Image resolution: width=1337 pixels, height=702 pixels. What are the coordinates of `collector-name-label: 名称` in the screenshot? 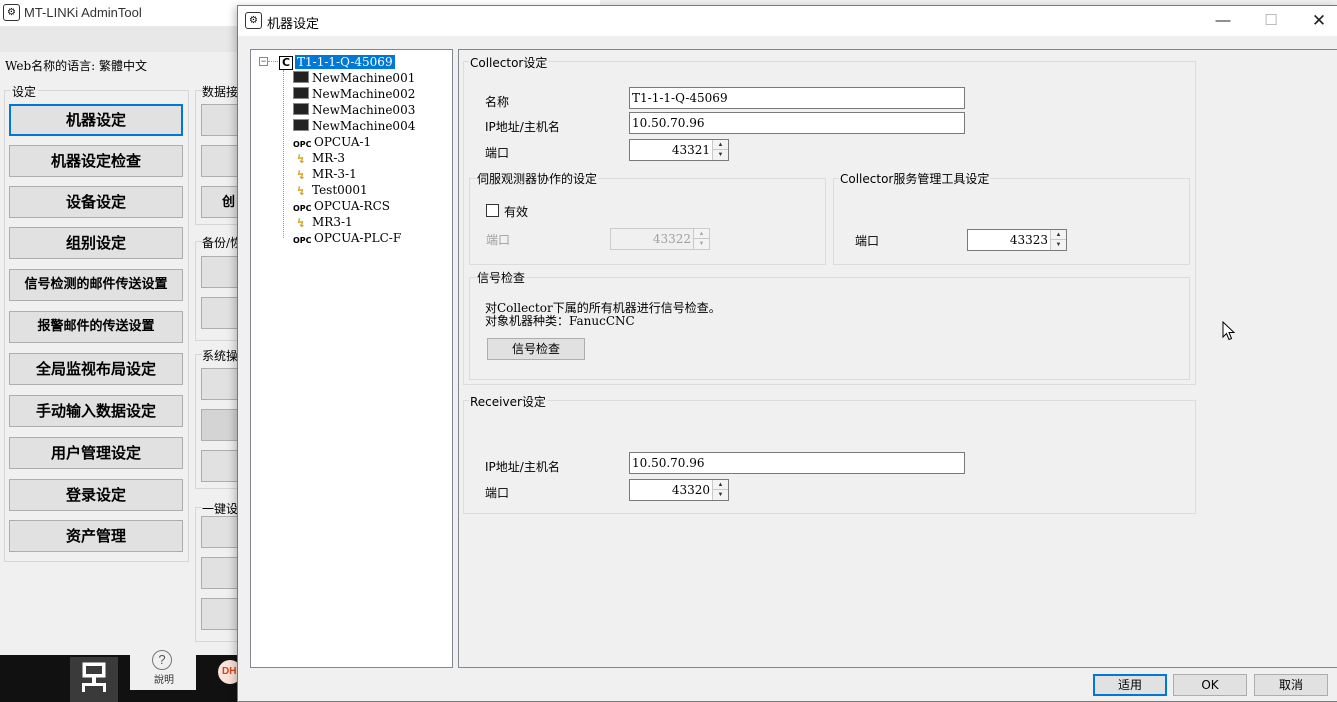 It's located at (497, 102).